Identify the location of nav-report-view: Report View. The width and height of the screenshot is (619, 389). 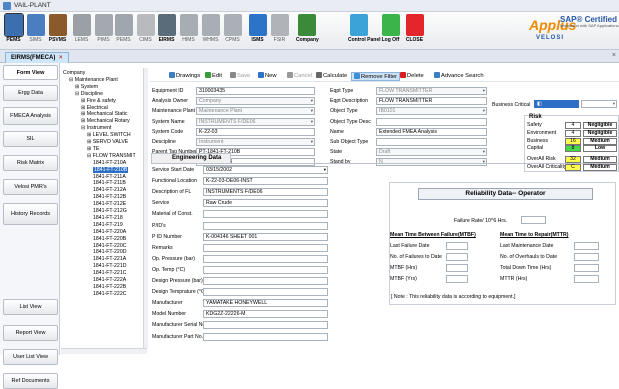
(30, 333).